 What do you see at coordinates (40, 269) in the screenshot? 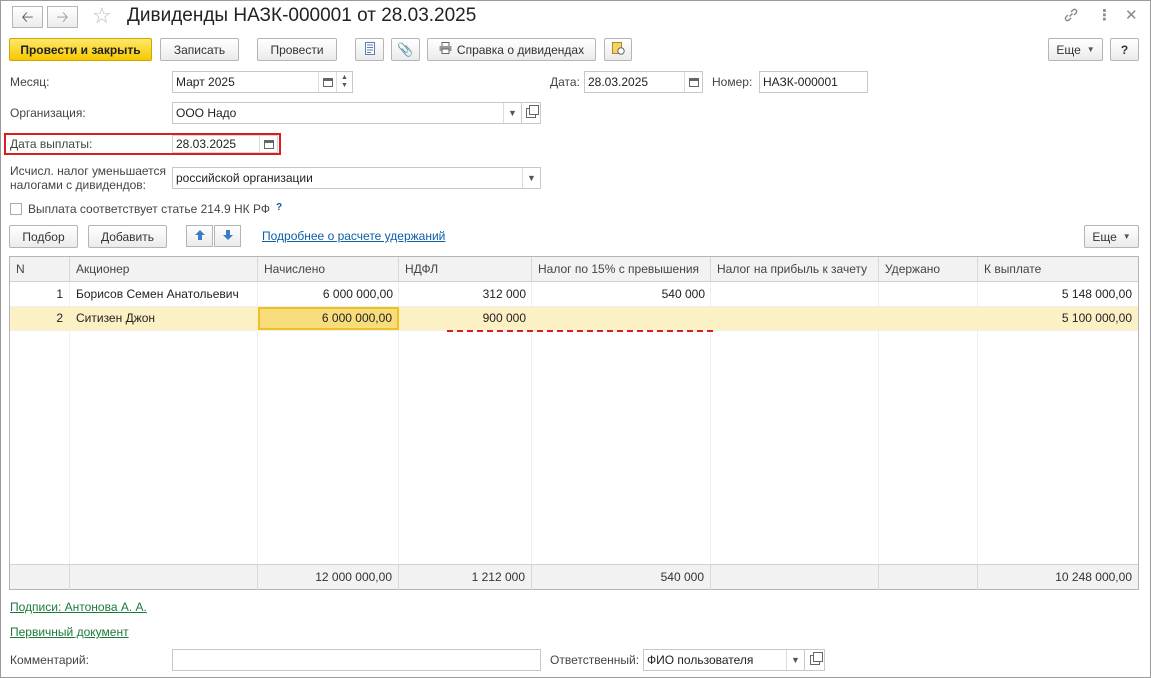
I see `col-header-n: N` at bounding box center [40, 269].